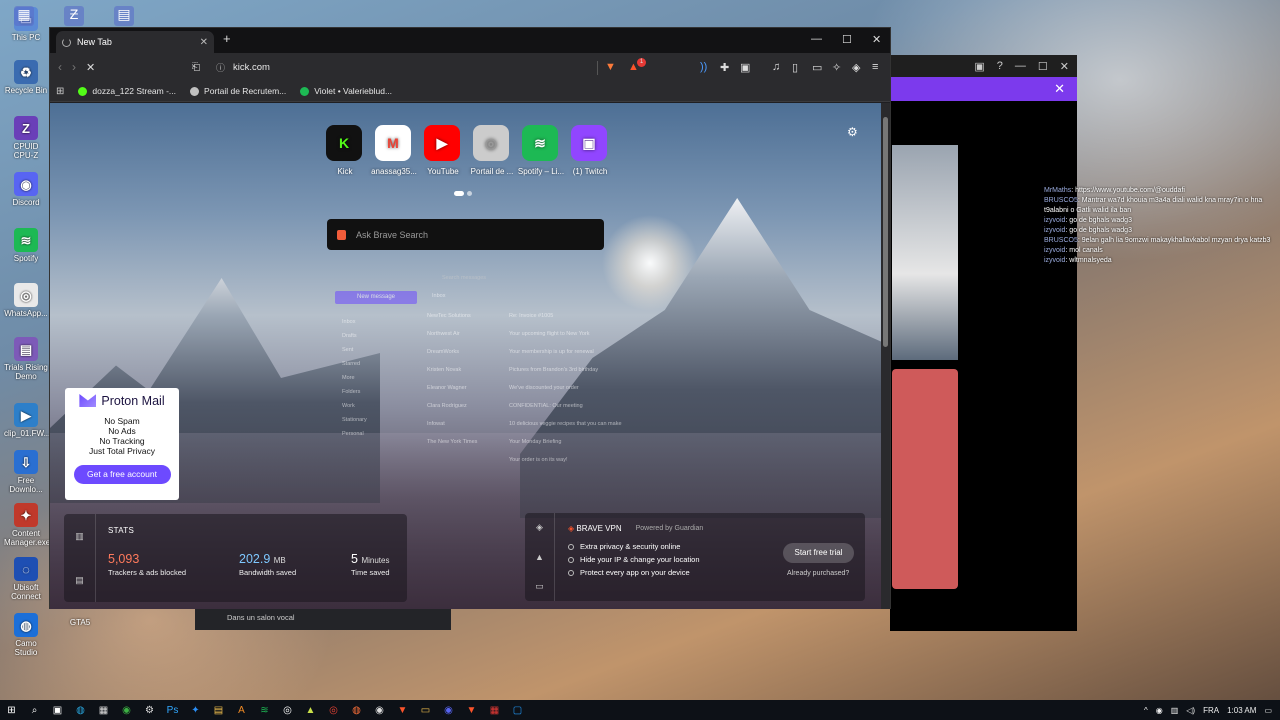  I want to click on leo-ai-icon: ✧, so click(836, 67).